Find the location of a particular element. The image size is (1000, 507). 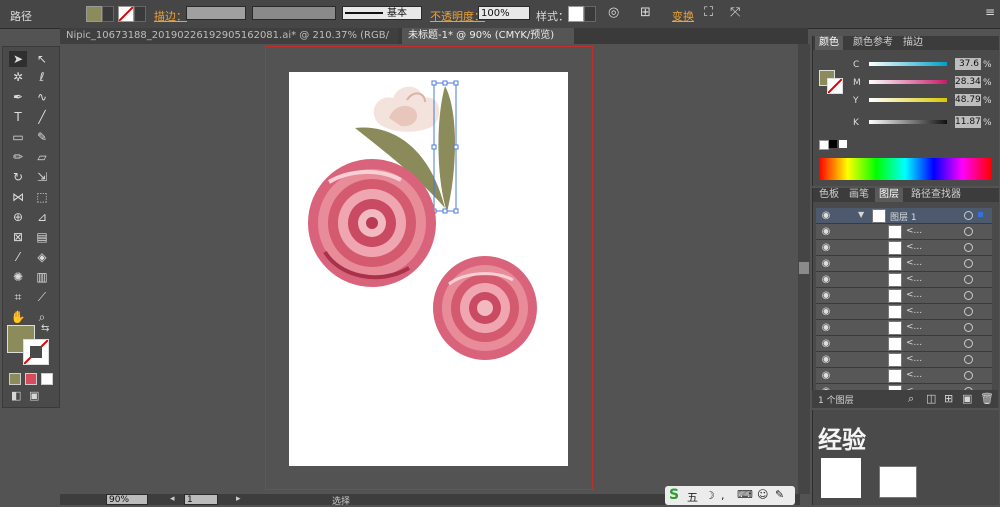

vertical-scrollbar is located at coordinates (804, 269).